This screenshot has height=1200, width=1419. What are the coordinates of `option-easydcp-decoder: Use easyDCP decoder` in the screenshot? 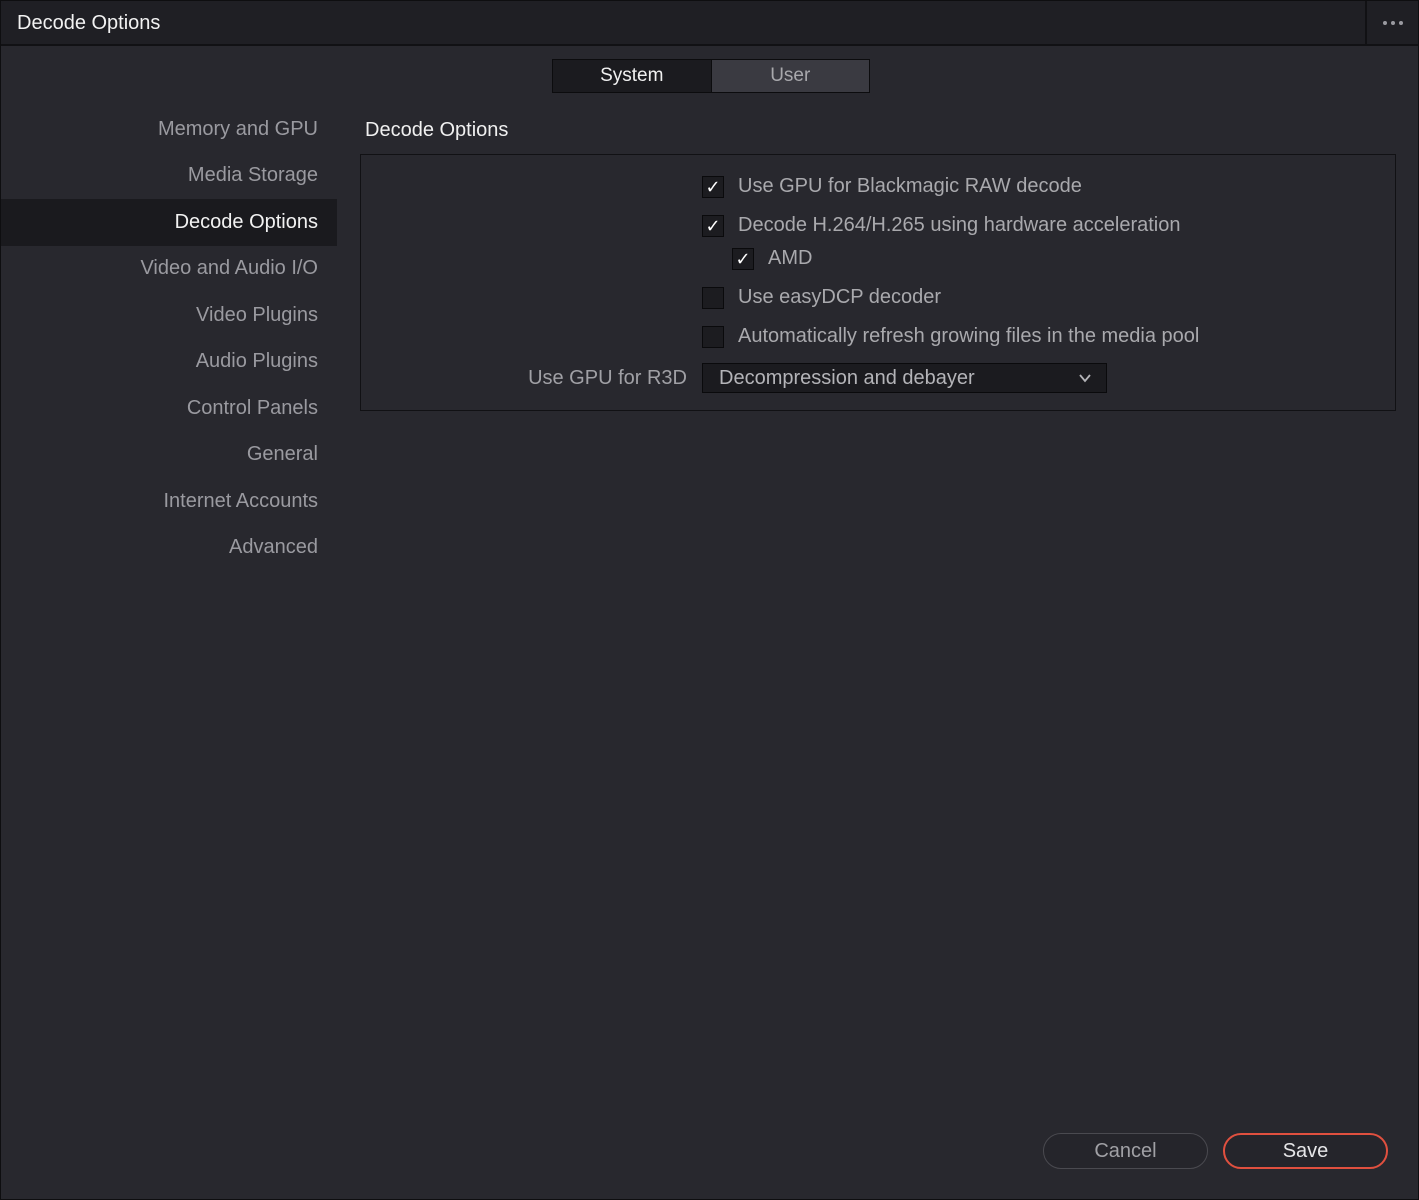 It's located at (821, 297).